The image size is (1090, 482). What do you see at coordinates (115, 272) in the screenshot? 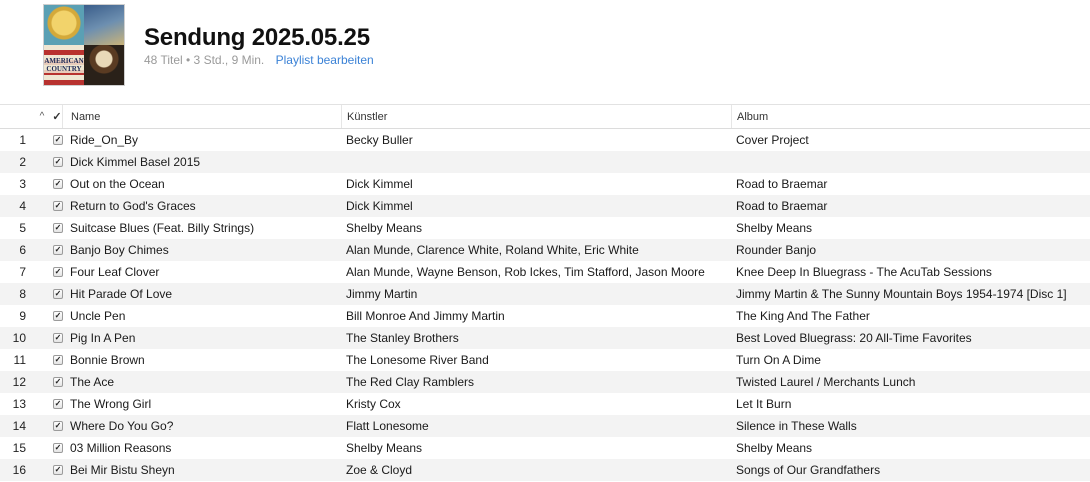
I see `track-name: Four Leaf Clover` at bounding box center [115, 272].